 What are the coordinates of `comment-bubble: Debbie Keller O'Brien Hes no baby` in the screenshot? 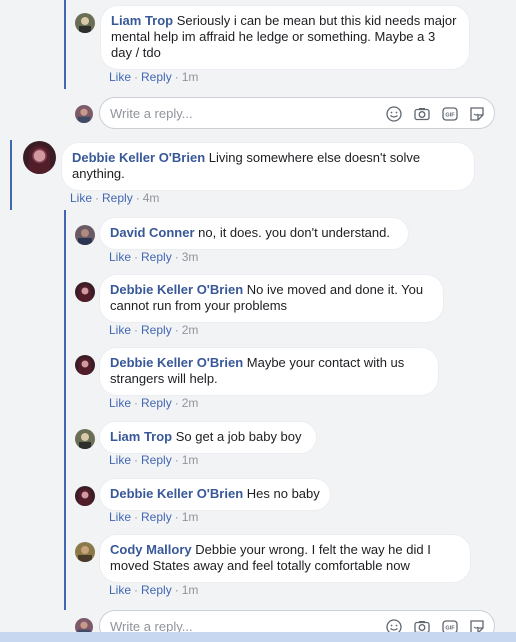 It's located at (215, 494).